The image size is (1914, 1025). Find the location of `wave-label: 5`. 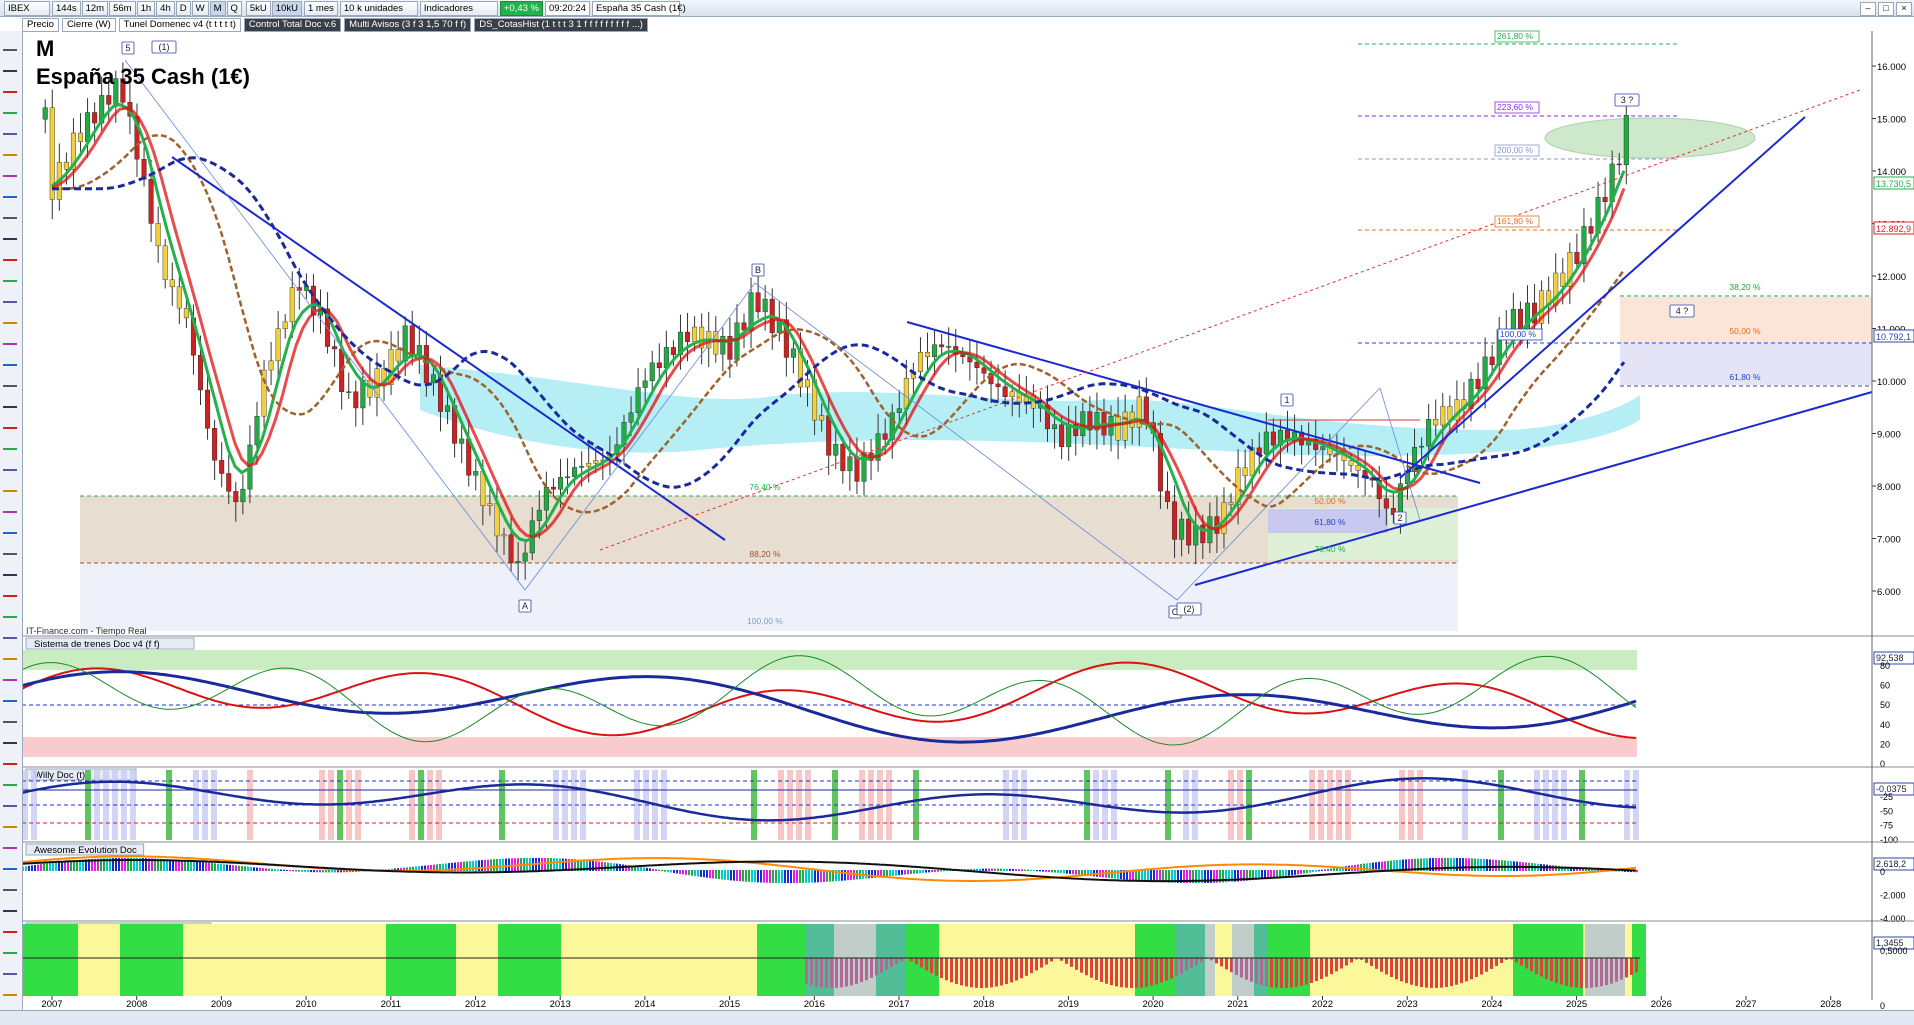

wave-label: 5 is located at coordinates (128, 48).